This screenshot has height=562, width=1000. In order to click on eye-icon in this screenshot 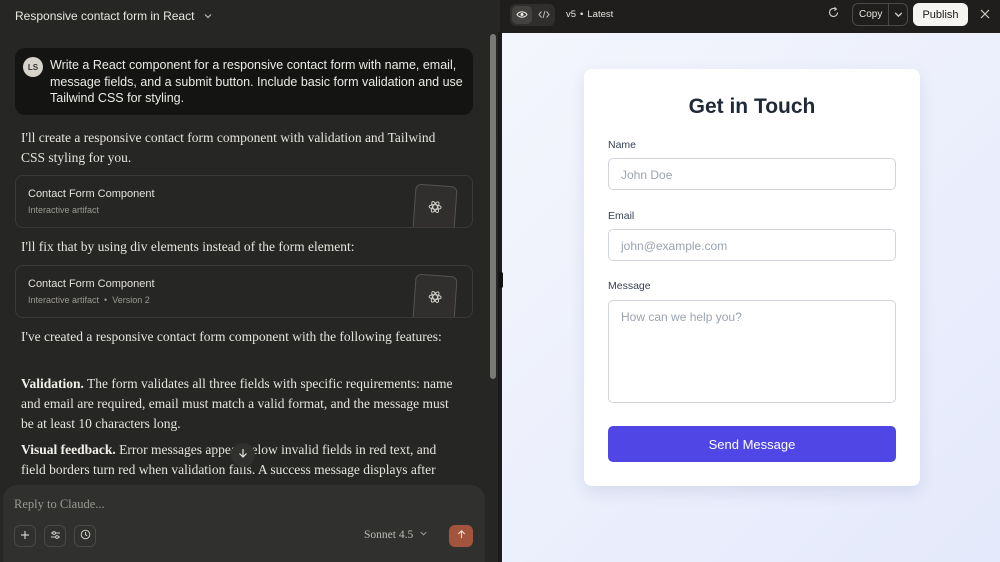, I will do `click(522, 15)`.